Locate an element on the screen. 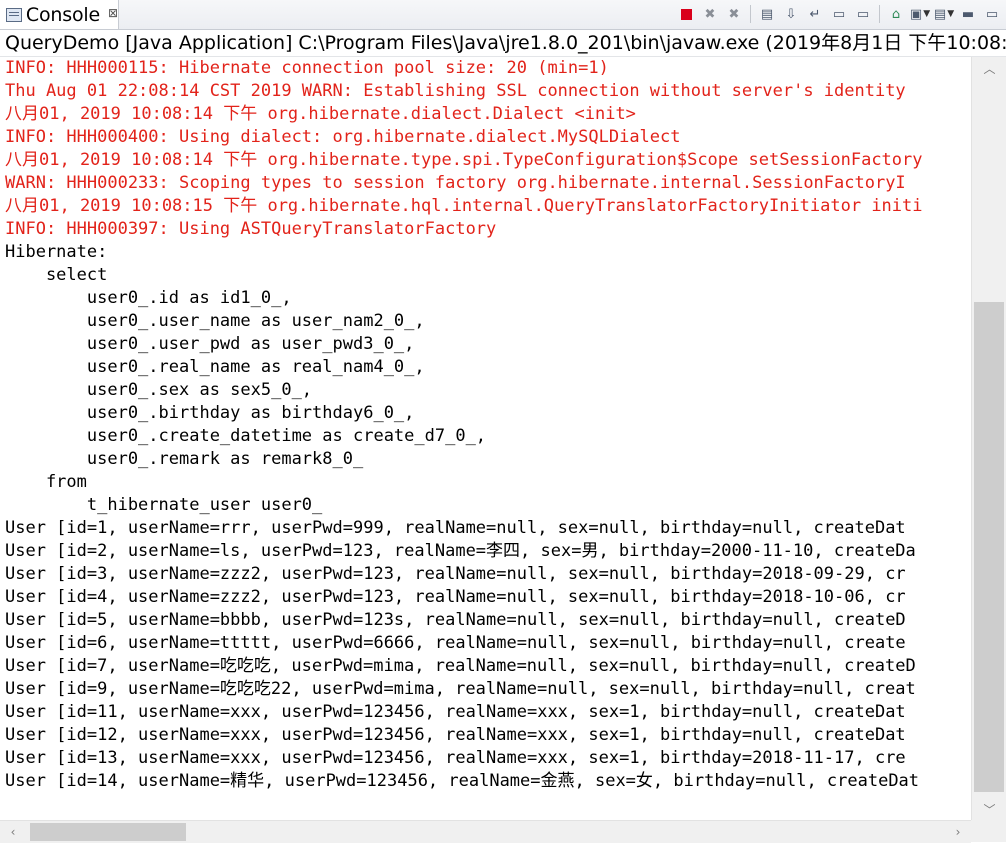  scrollbar-corner is located at coordinates (988, 831).